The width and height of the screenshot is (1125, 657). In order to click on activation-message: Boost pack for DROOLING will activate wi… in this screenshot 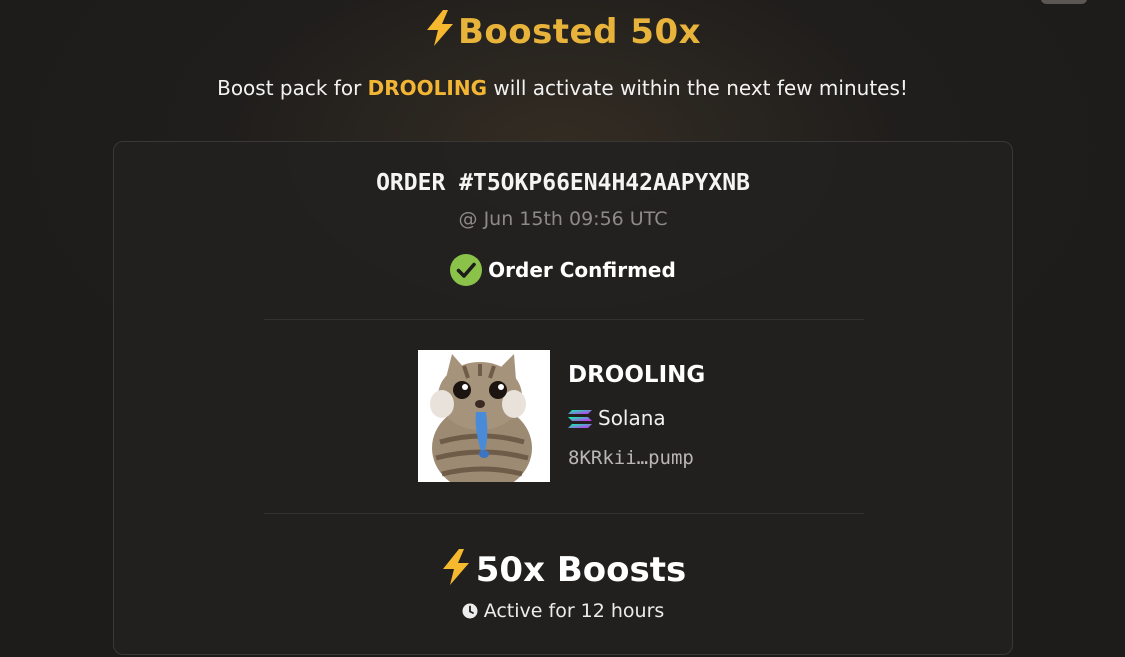, I will do `click(562, 88)`.